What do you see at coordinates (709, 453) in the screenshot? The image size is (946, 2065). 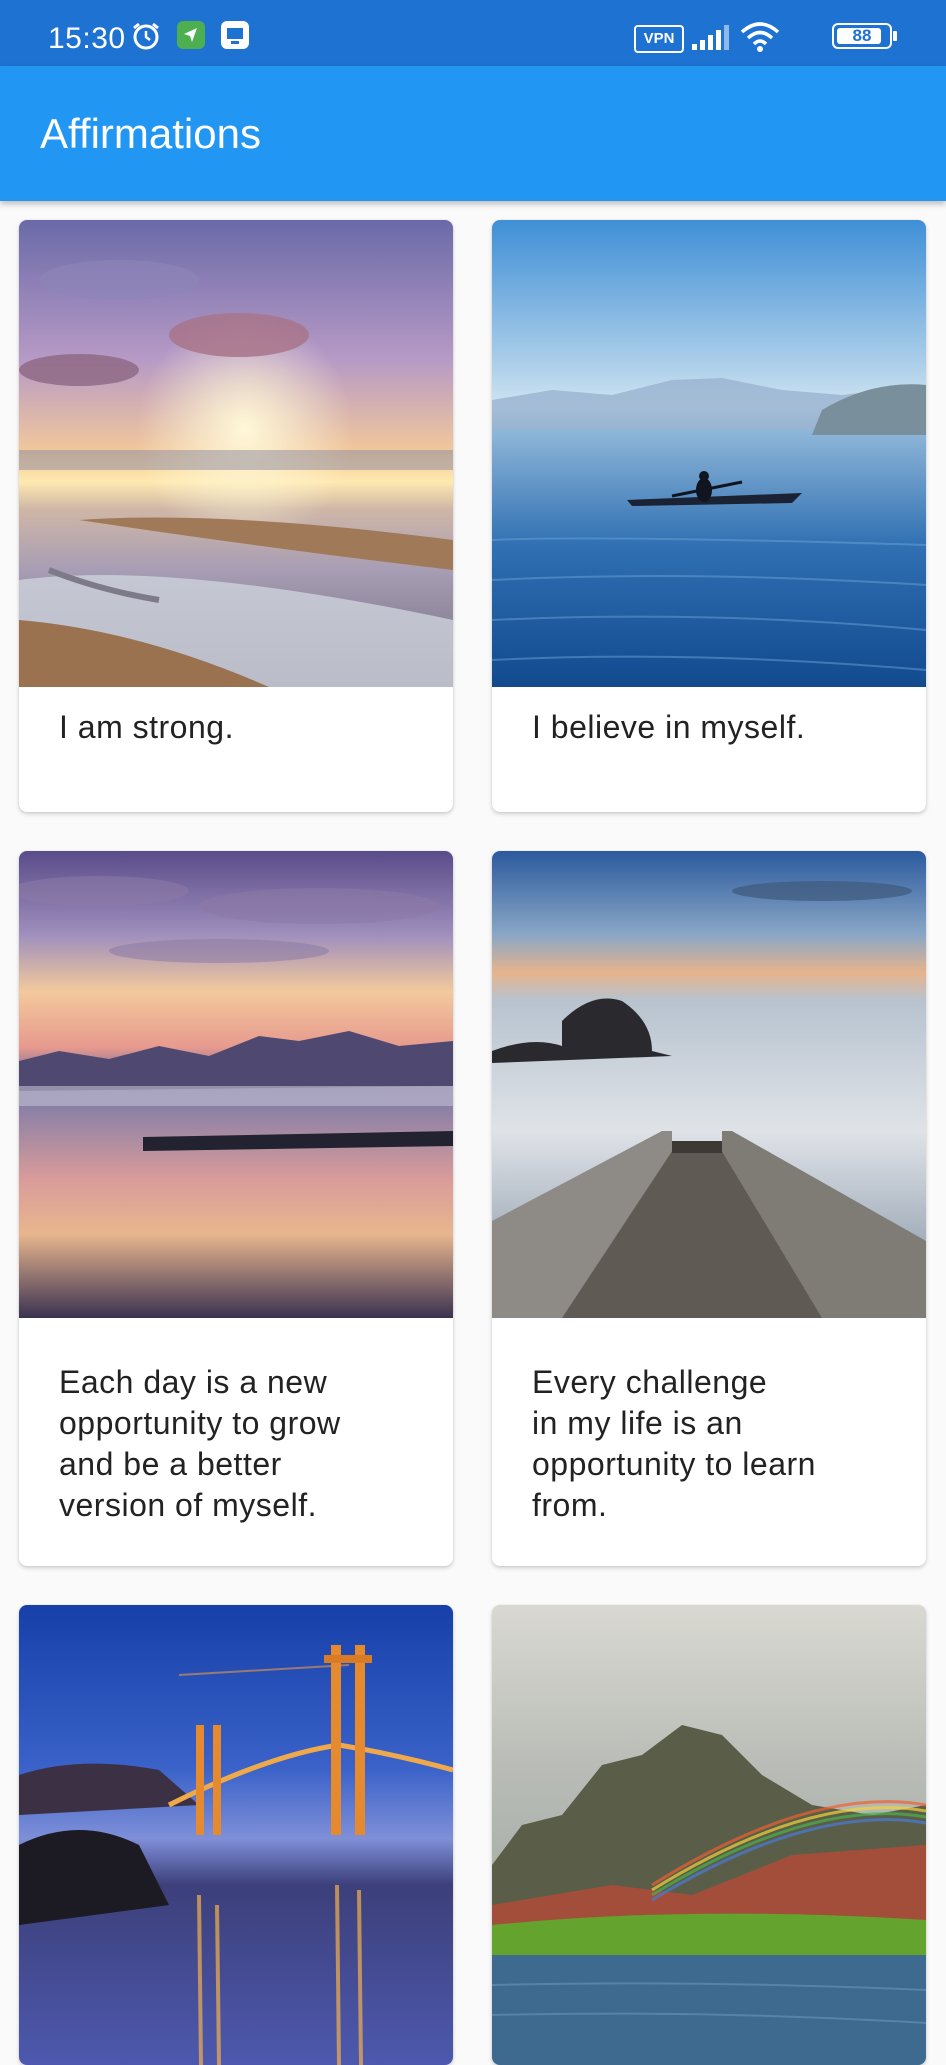 I see `kayak-lake-image` at bounding box center [709, 453].